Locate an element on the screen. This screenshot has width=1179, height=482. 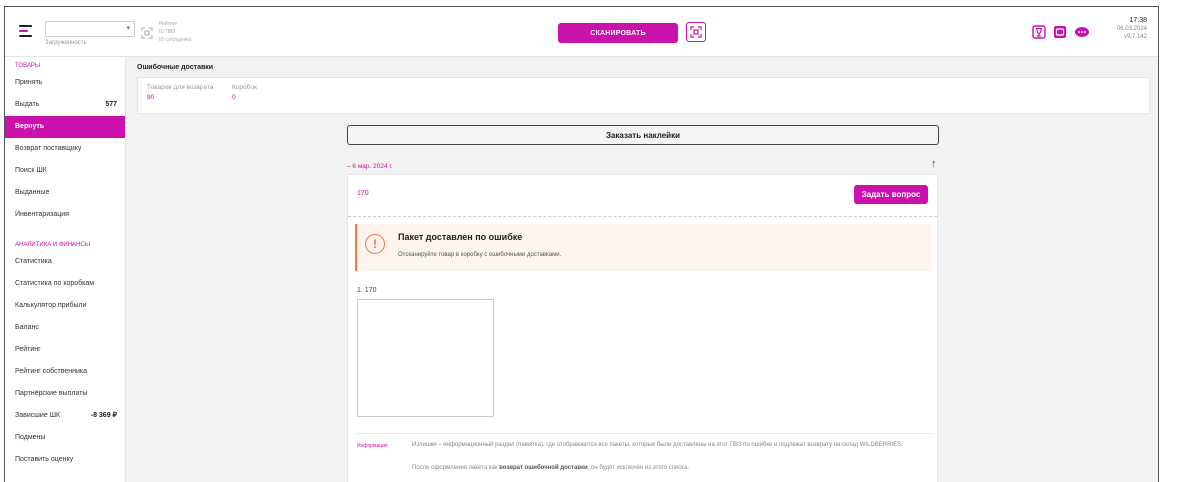
sidebar-item-label: Вернуть is located at coordinates (30, 126).